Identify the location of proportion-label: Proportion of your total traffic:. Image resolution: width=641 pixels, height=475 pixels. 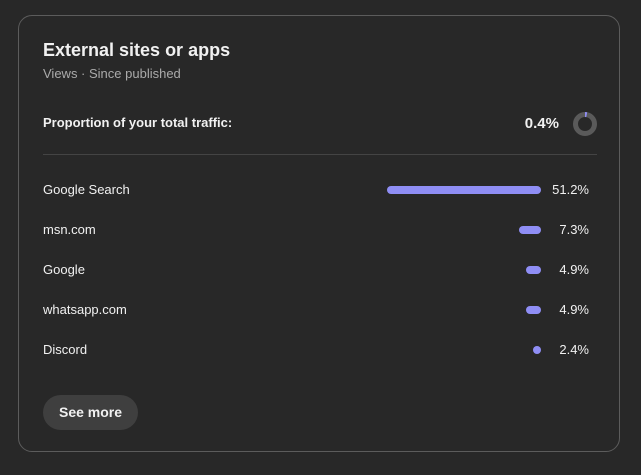
(138, 122).